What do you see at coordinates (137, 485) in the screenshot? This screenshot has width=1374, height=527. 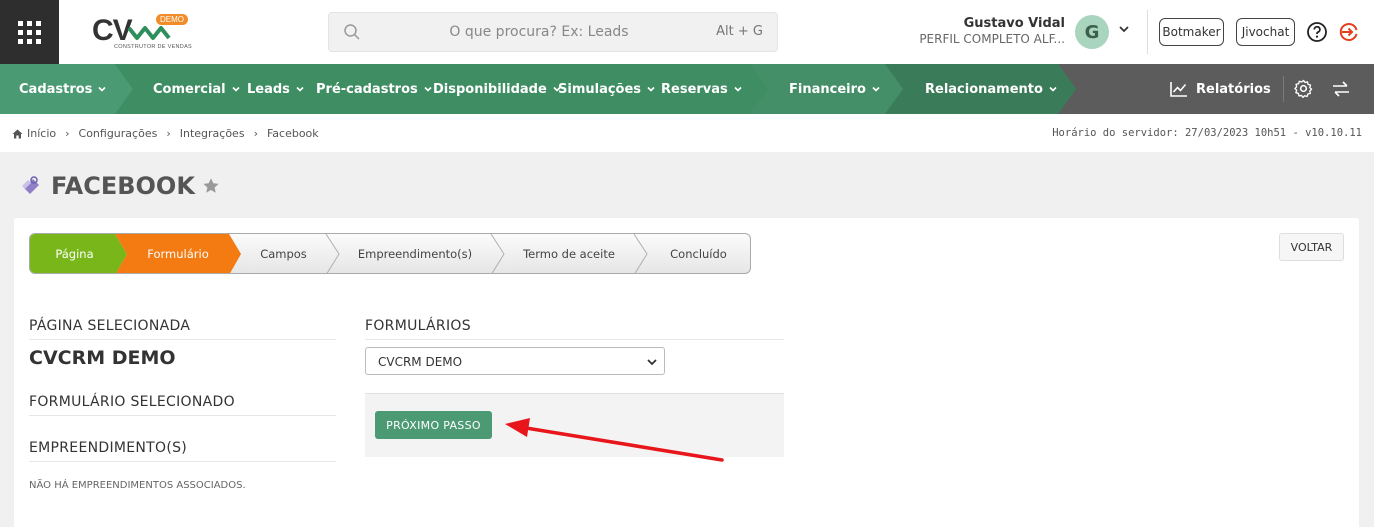 I see `developments-empty-note: NÃO HÁ EMPREENDIMENTOS ASSOCIADOS.` at bounding box center [137, 485].